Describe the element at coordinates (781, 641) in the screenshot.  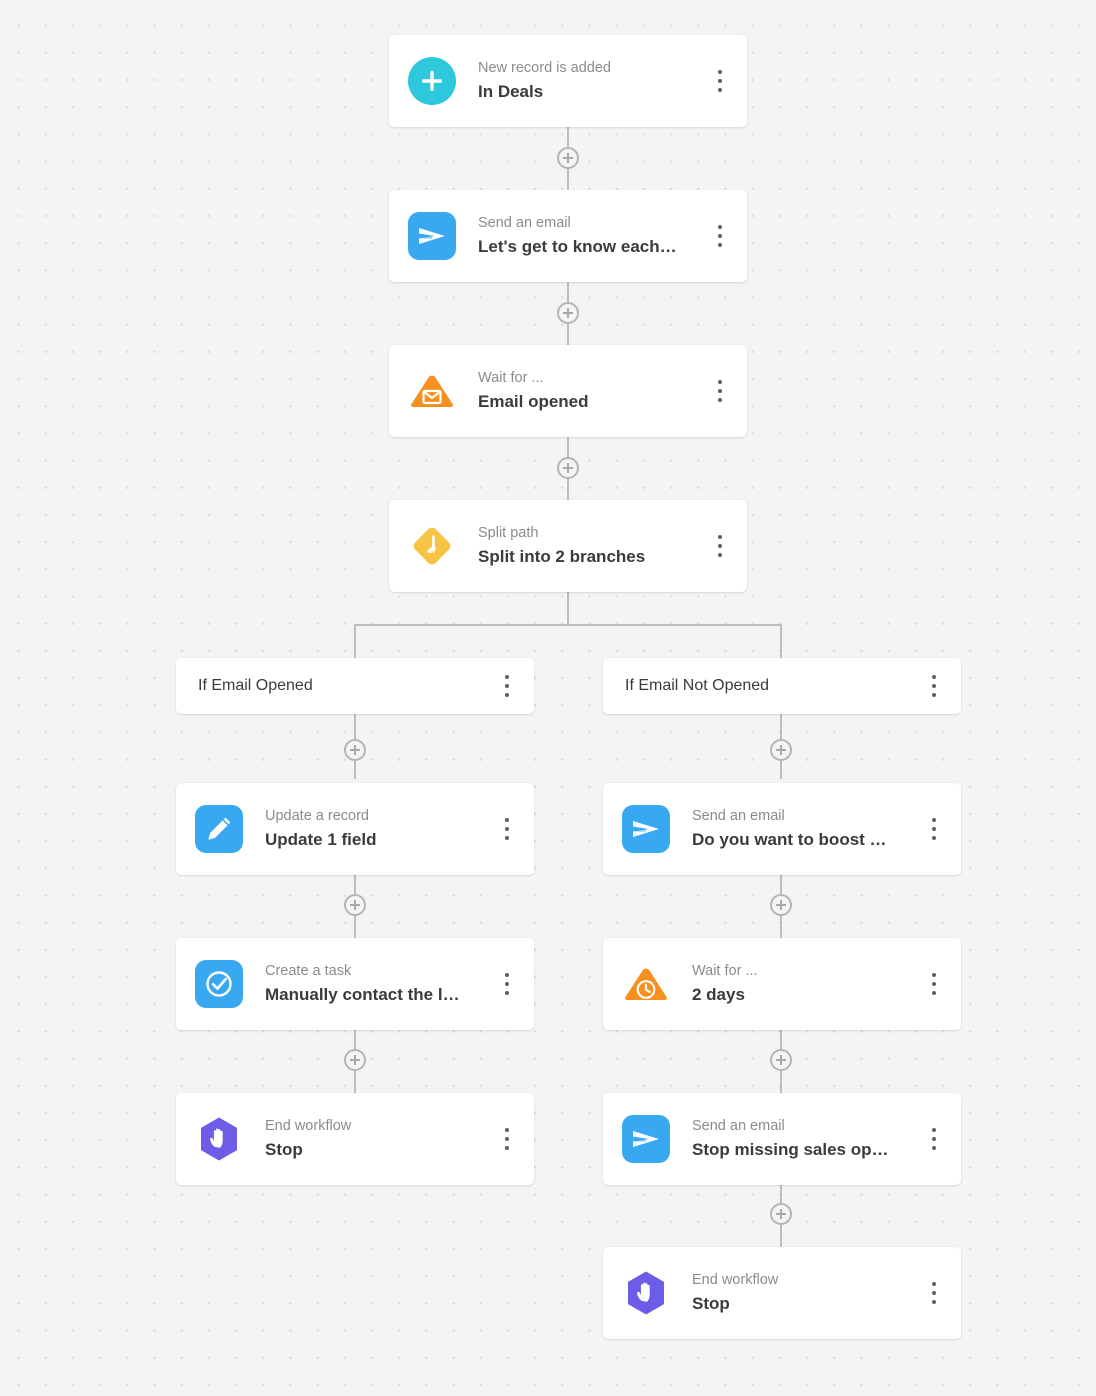
I see `connector-split-to-right-branch` at that location.